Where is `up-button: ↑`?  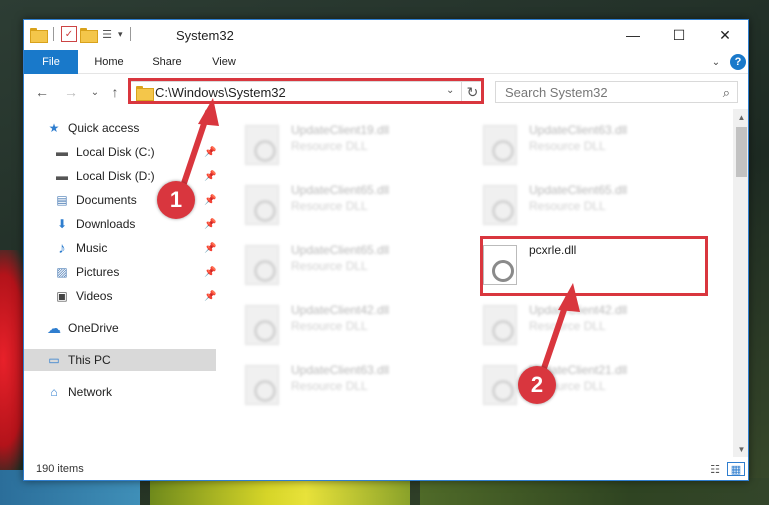
up-button: ↑ is located at coordinates (115, 92).